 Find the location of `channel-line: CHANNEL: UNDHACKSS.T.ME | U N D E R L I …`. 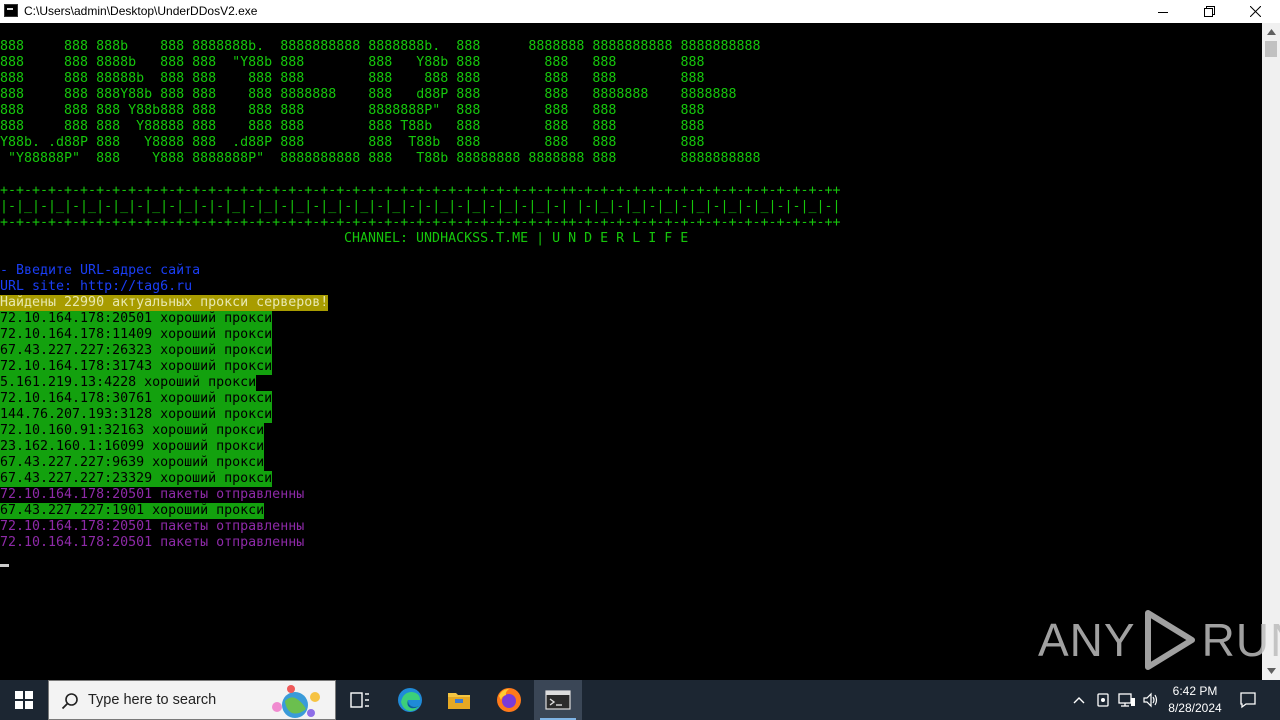

channel-line: CHANNEL: UNDHACKSS.T.ME | U N D E R L I … is located at coordinates (516, 238).